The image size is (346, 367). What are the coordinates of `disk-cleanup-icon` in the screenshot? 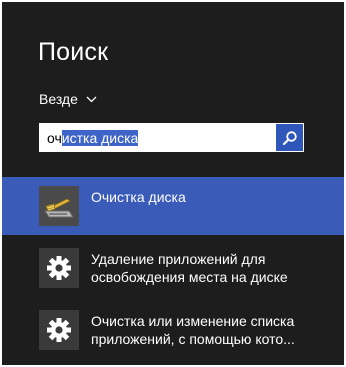 It's located at (59, 206).